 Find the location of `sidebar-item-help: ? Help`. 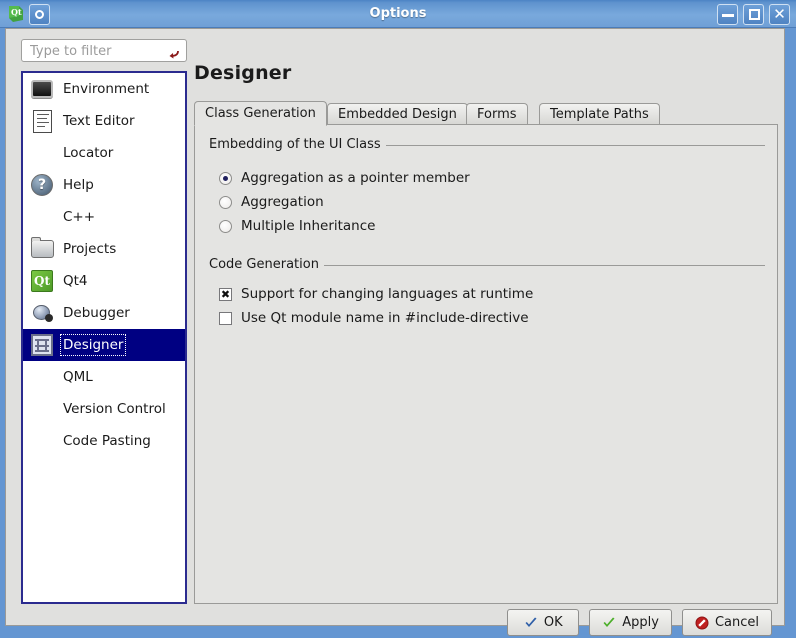

sidebar-item-help: ? Help is located at coordinates (104, 185).